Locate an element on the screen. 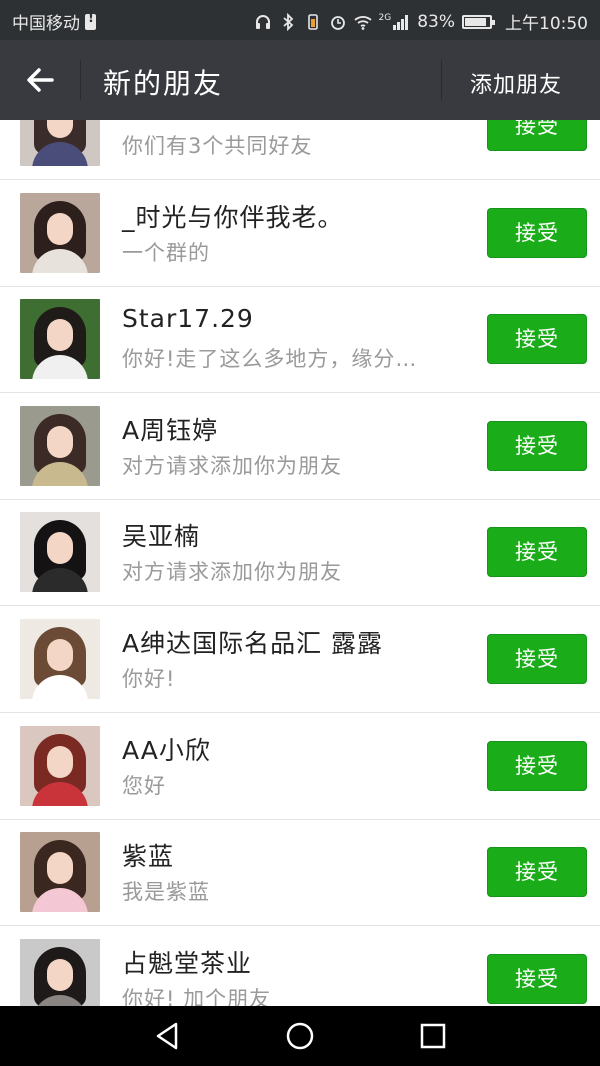  requester-name: AA小欣 is located at coordinates (166, 750).